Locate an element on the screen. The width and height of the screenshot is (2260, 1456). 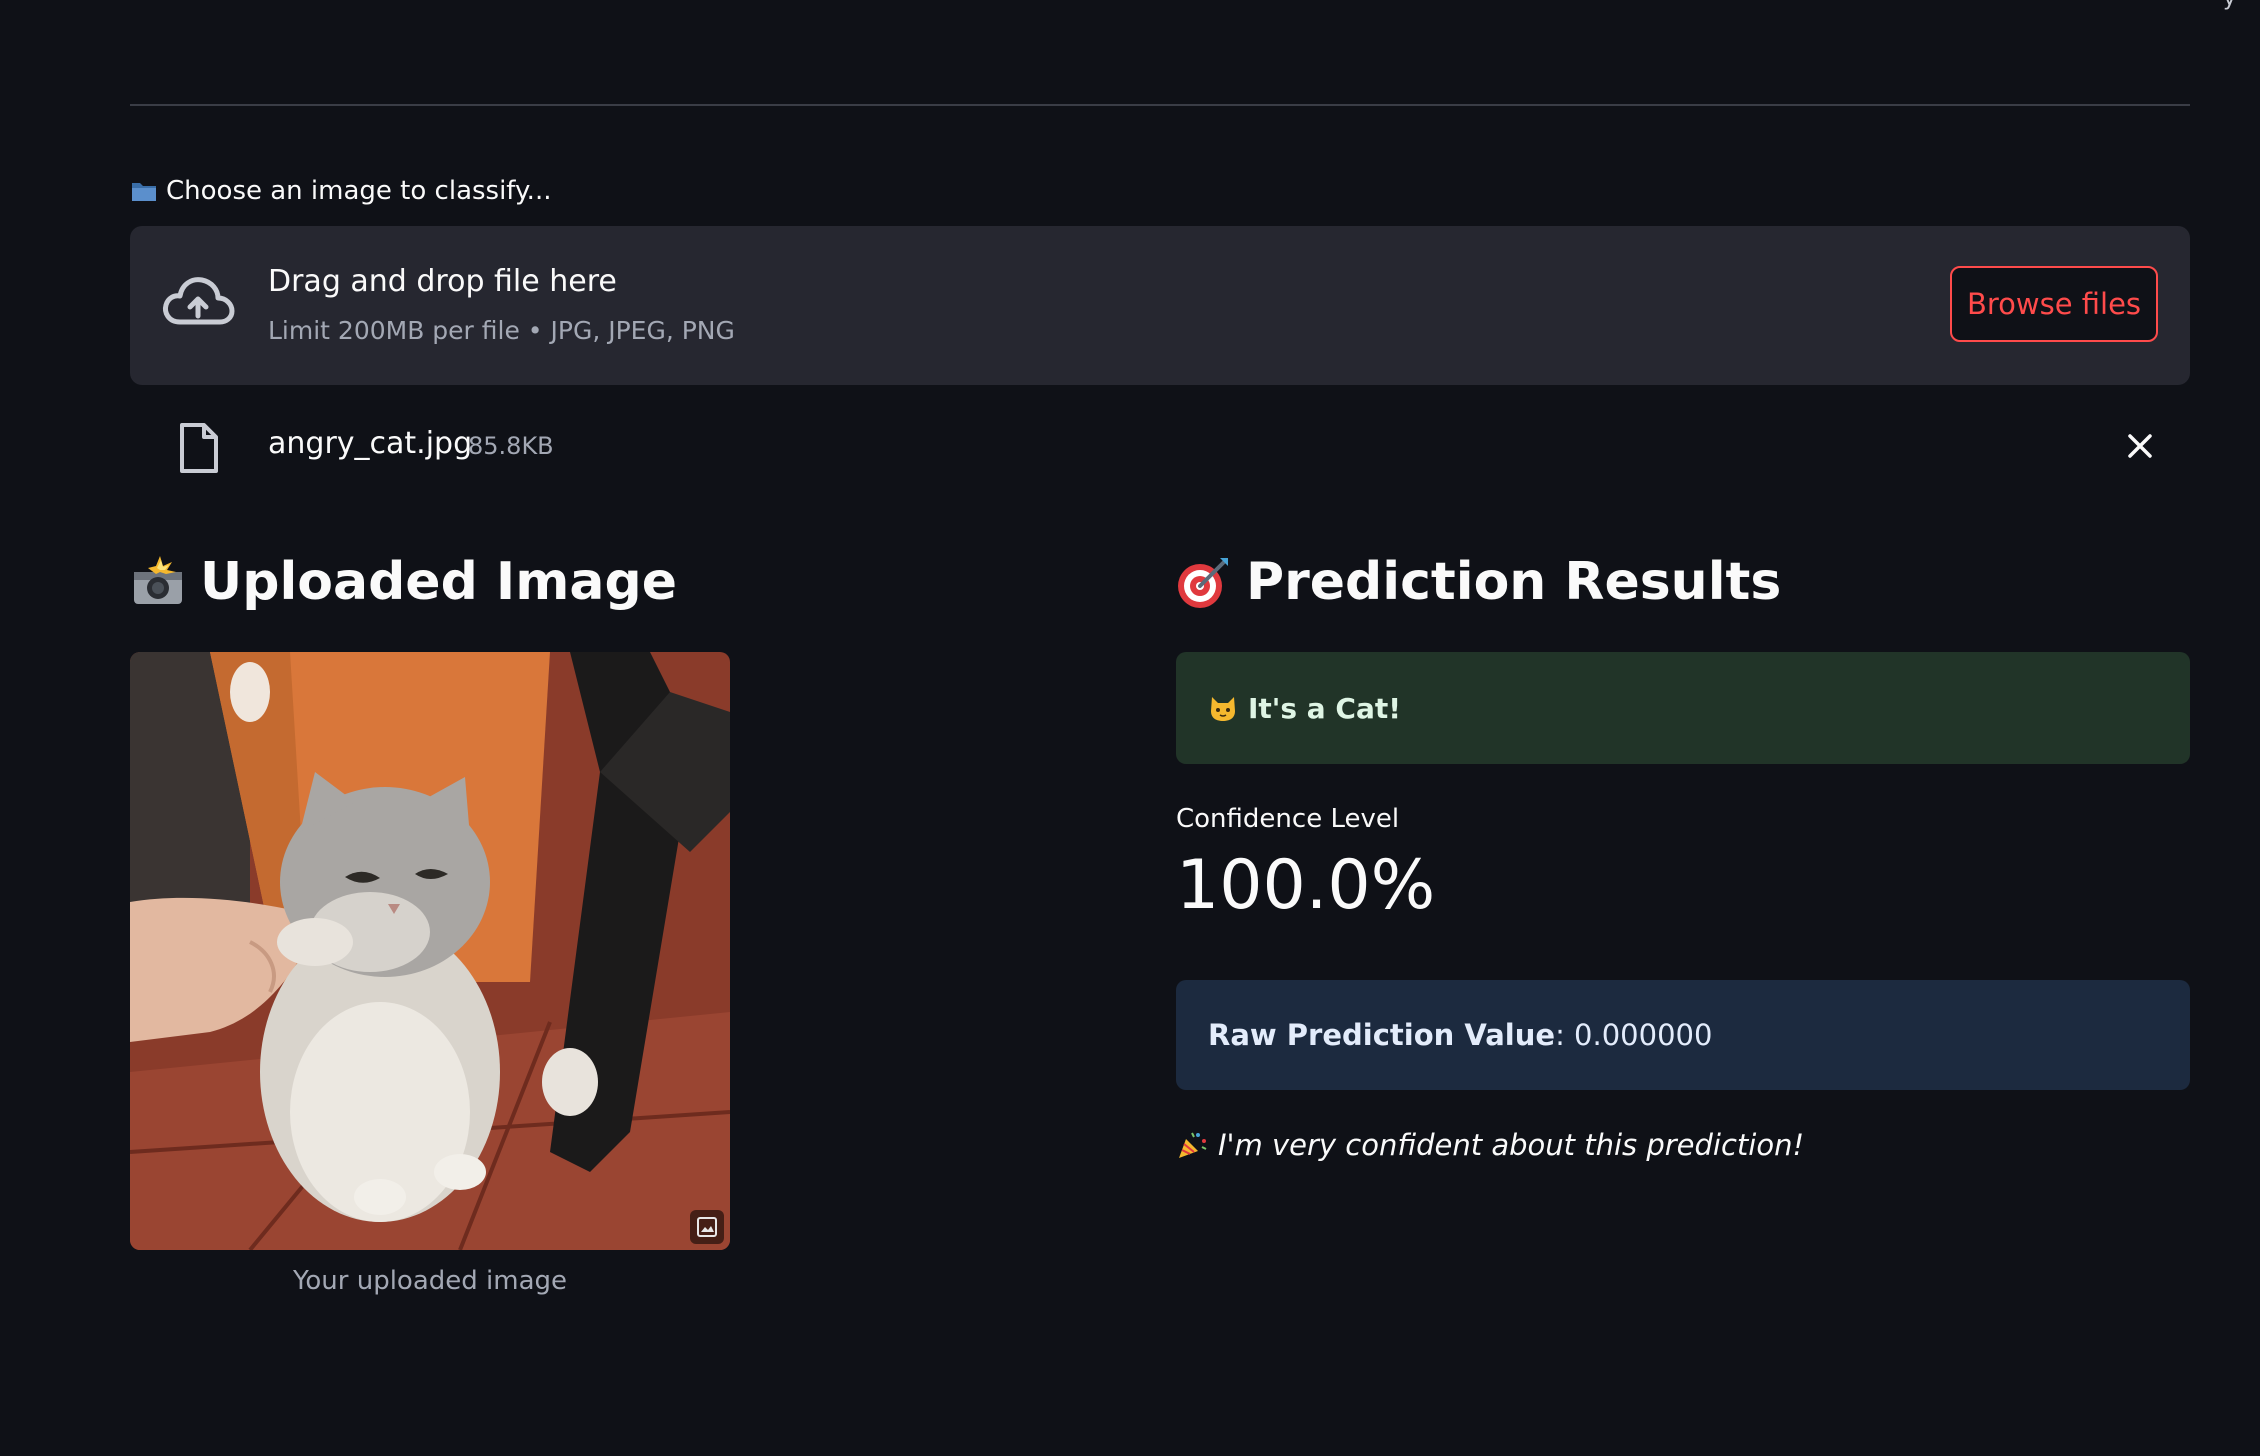
prediction-results-title: Prediction Results is located at coordinates (1514, 582).